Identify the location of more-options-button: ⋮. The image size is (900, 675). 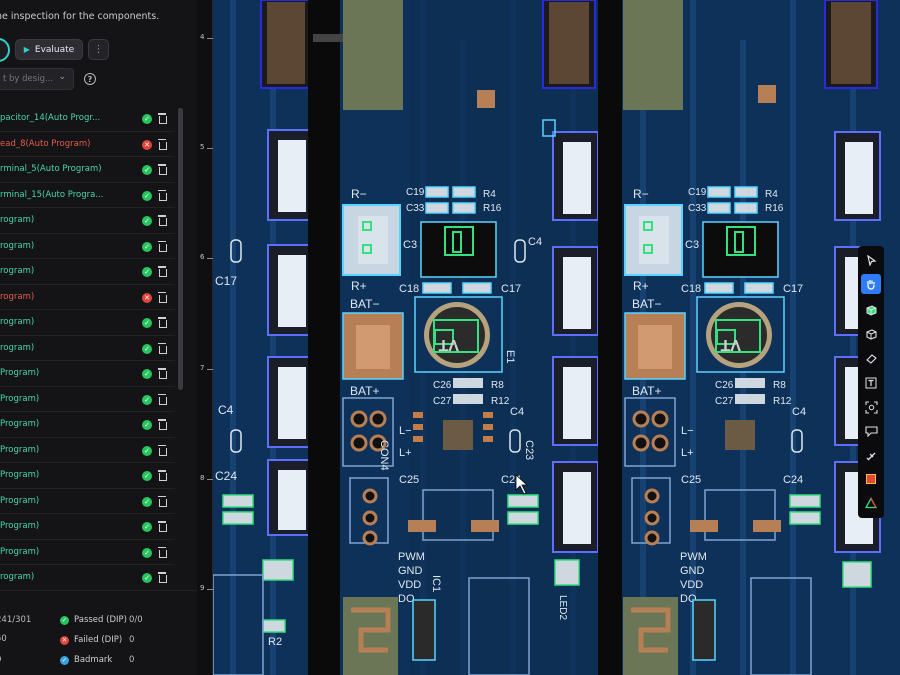
(98, 49).